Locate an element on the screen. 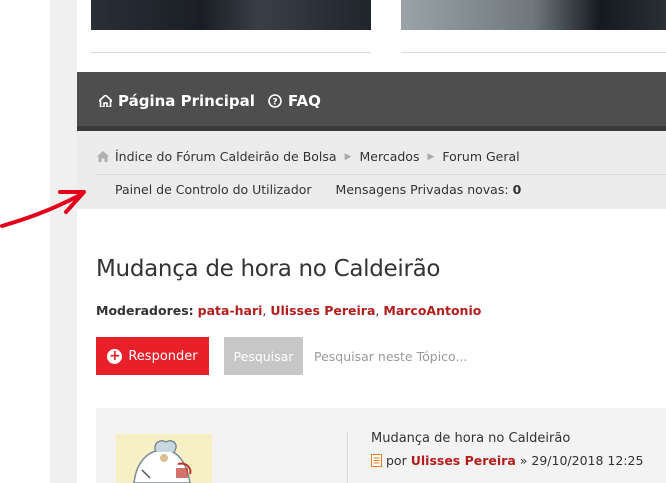 The width and height of the screenshot is (666, 483). reply-button: + Responder is located at coordinates (152, 356).